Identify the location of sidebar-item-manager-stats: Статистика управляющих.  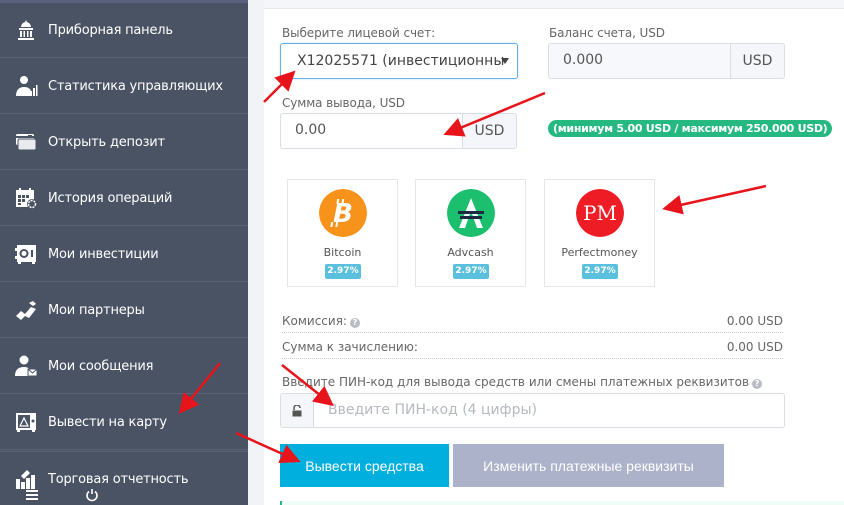
(124, 86).